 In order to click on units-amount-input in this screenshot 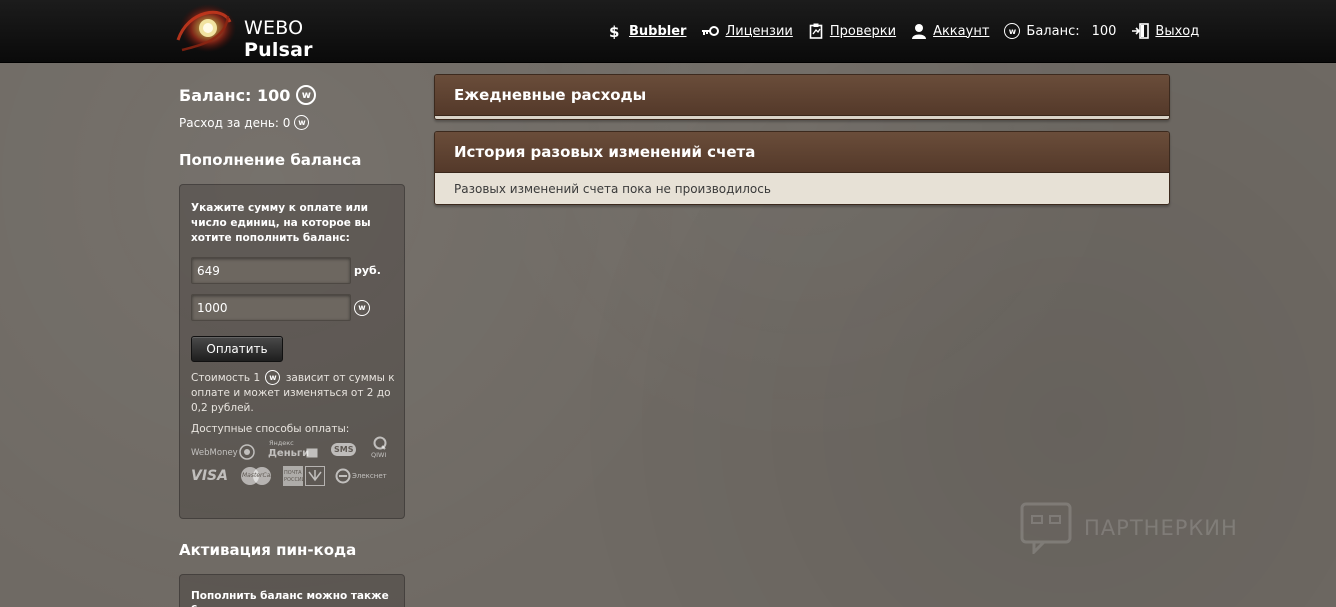, I will do `click(271, 307)`.